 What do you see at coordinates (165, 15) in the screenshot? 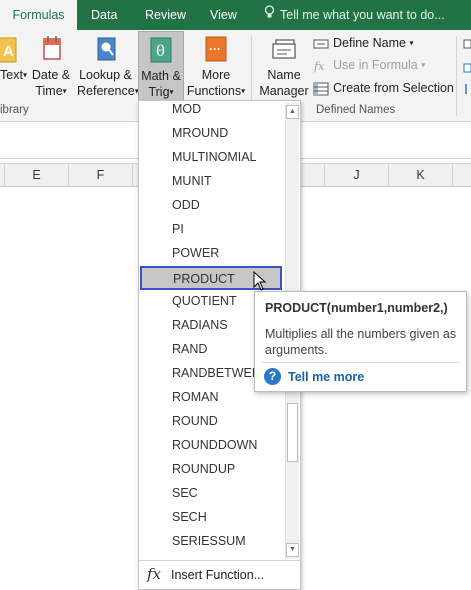
I see `tab-review: Review` at bounding box center [165, 15].